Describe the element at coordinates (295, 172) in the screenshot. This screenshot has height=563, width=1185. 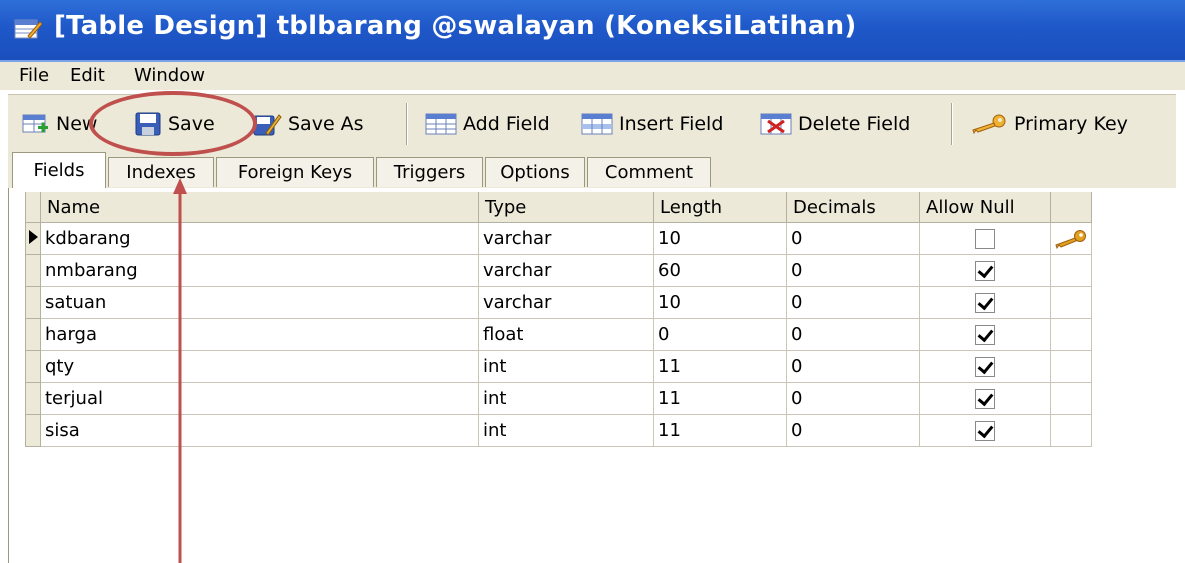
I see `tab-foreign-keys: Foreign Keys` at that location.